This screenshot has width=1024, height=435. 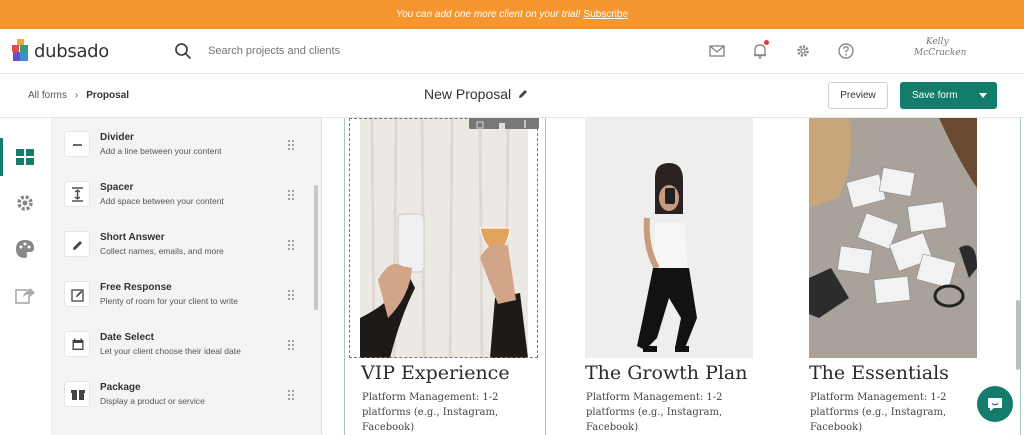 I want to click on save-form-button: Save form, so click(x=948, y=95).